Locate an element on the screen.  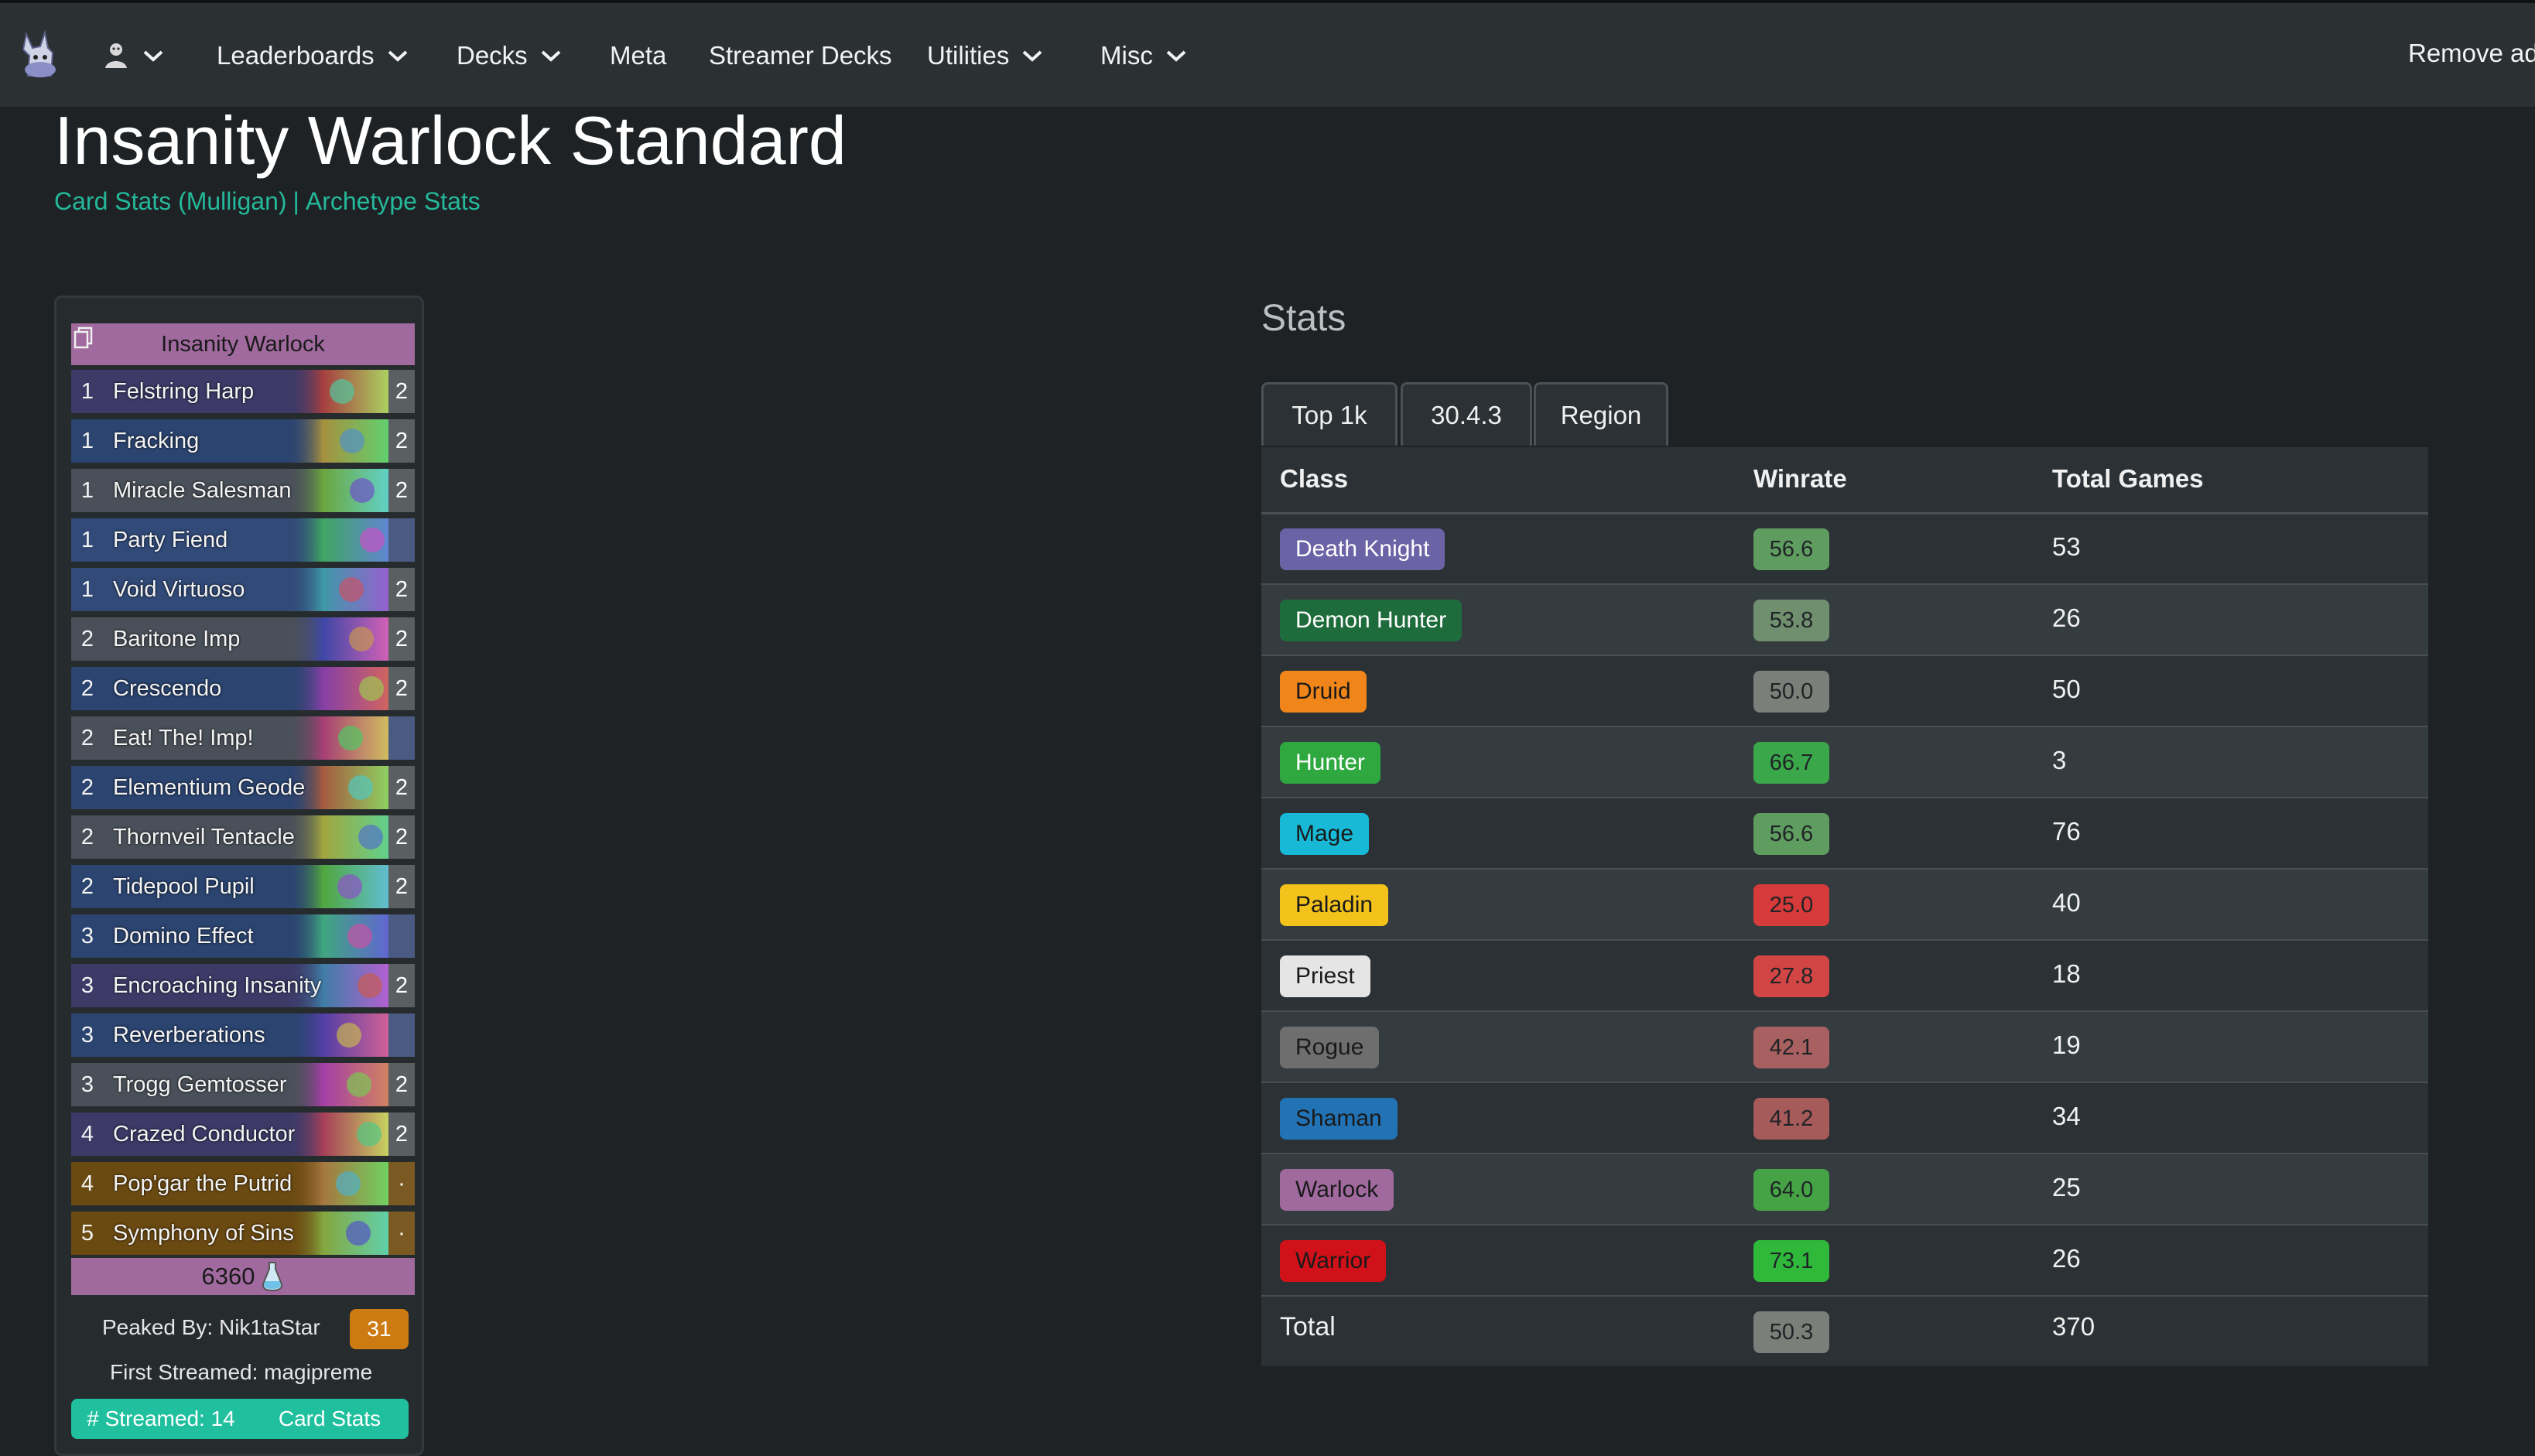
card-row: 2 Baritone Imp 2 is located at coordinates (243, 639).